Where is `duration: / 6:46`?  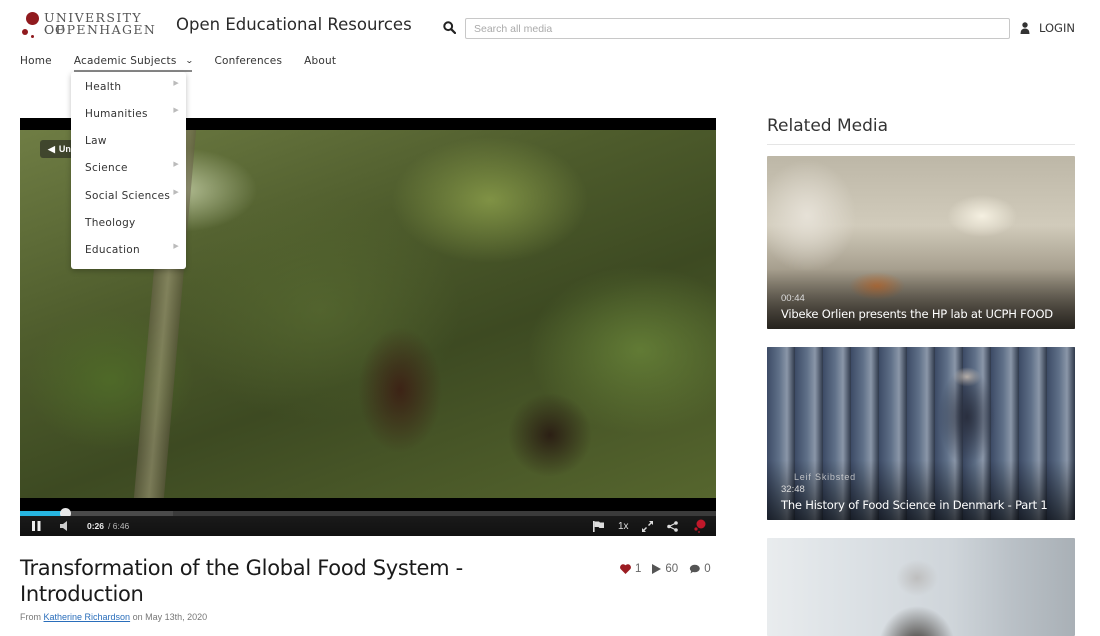 duration: / 6:46 is located at coordinates (119, 526).